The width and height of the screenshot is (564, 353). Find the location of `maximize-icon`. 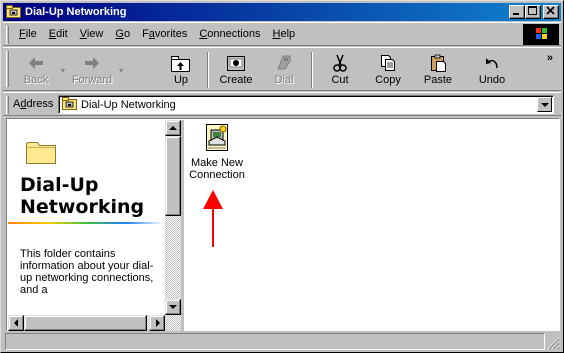

maximize-icon is located at coordinates (532, 10).